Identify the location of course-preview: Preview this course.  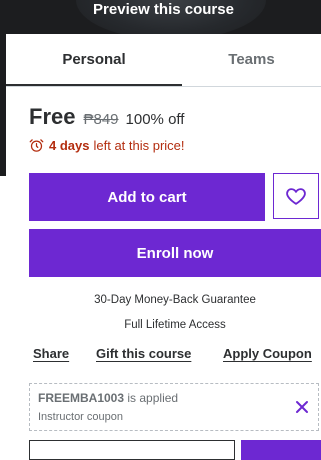
(163, 17).